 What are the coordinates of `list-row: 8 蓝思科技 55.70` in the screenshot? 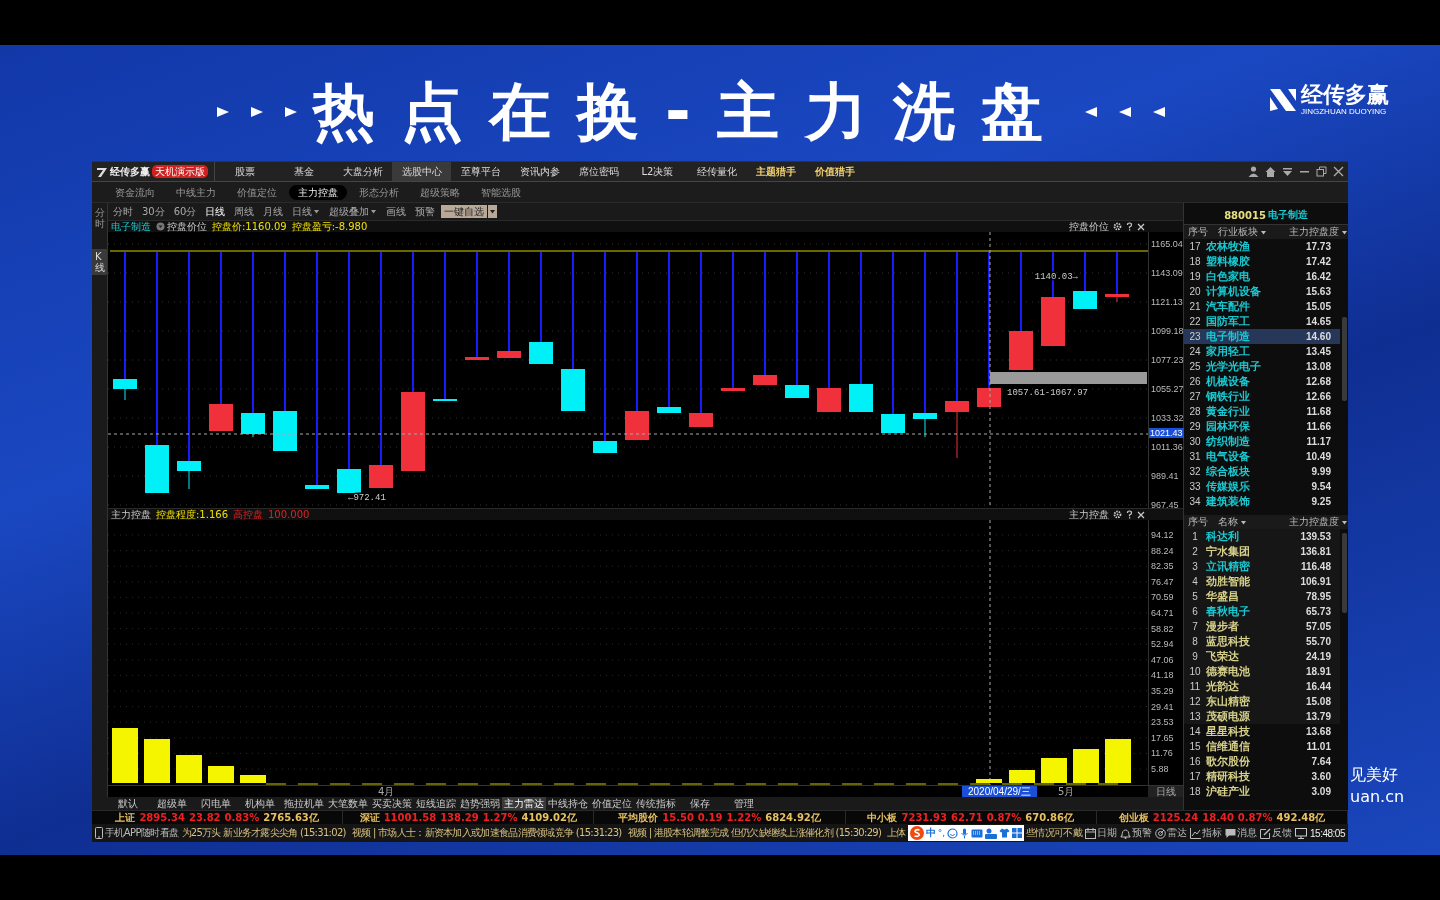 It's located at (1262, 641).